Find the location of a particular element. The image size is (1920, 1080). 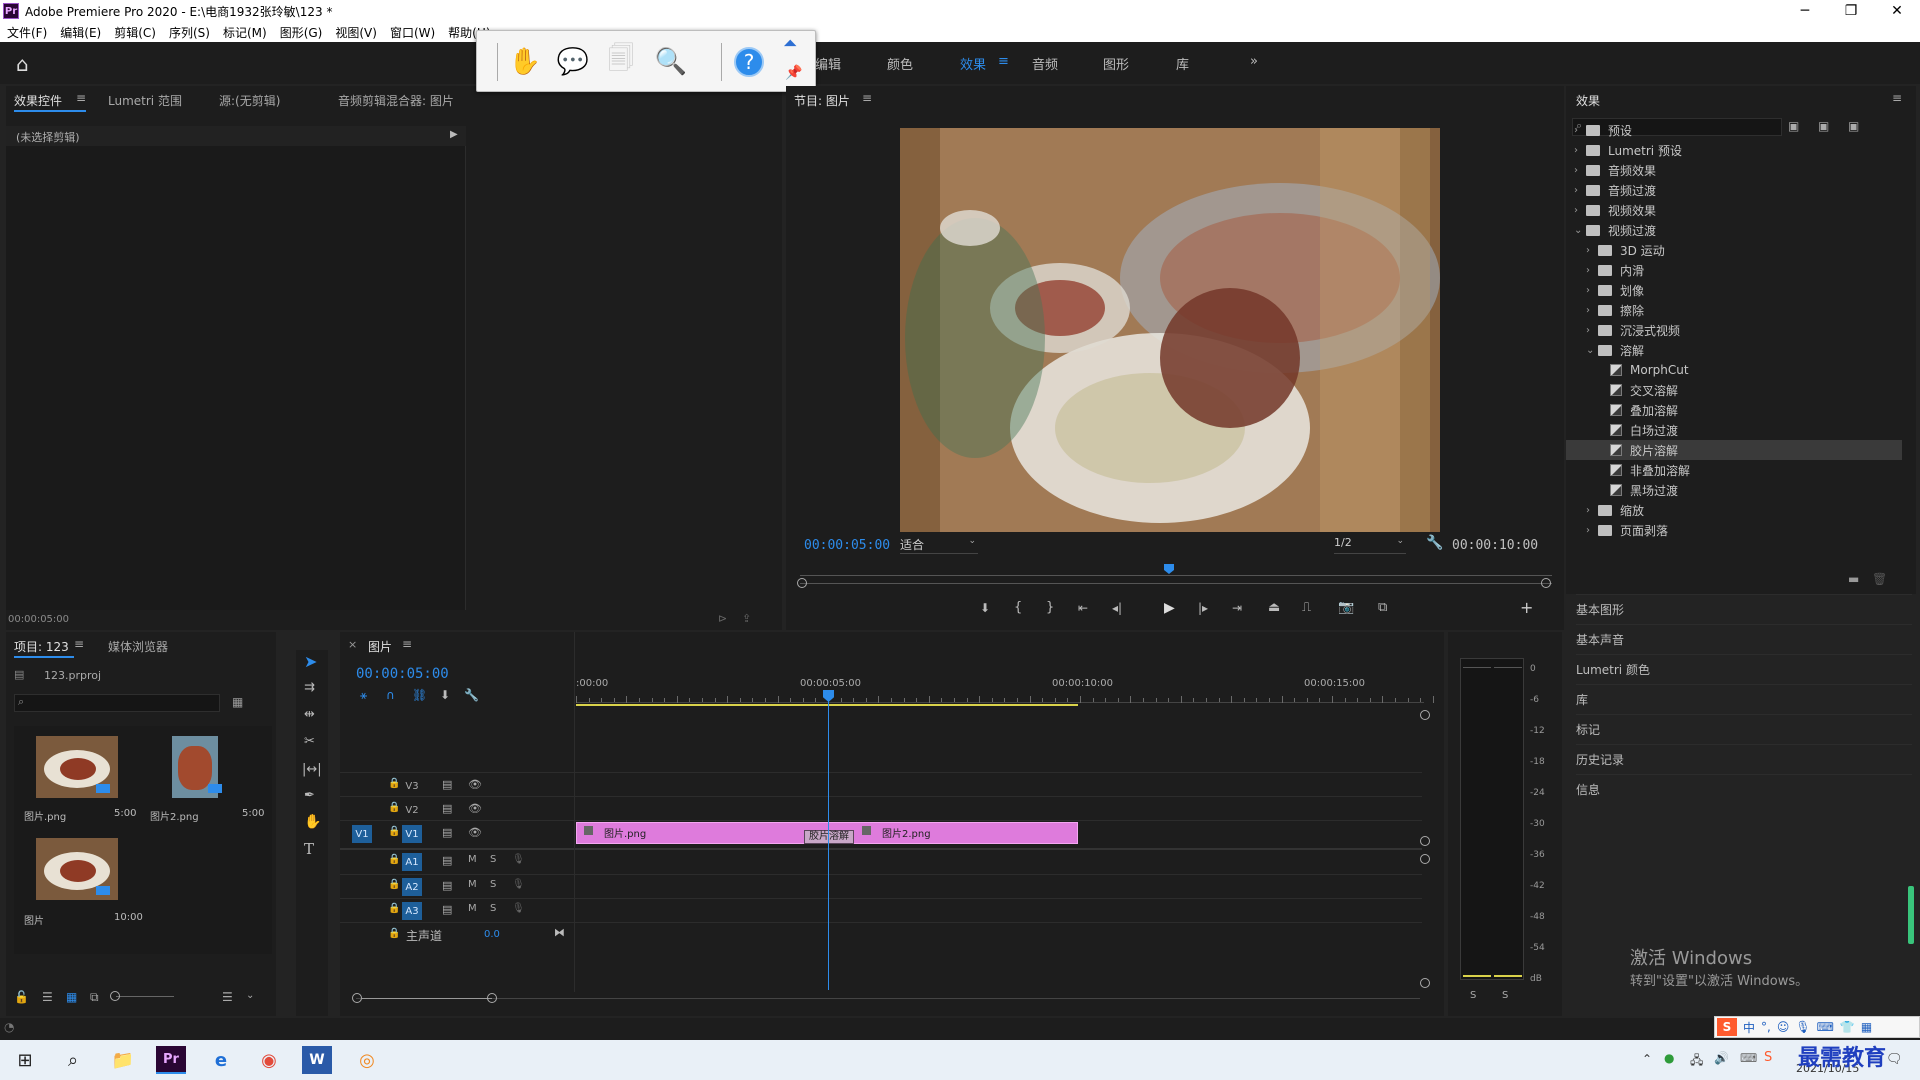

resolution-dropdown: 1/2 ⌄ is located at coordinates (1370, 545).